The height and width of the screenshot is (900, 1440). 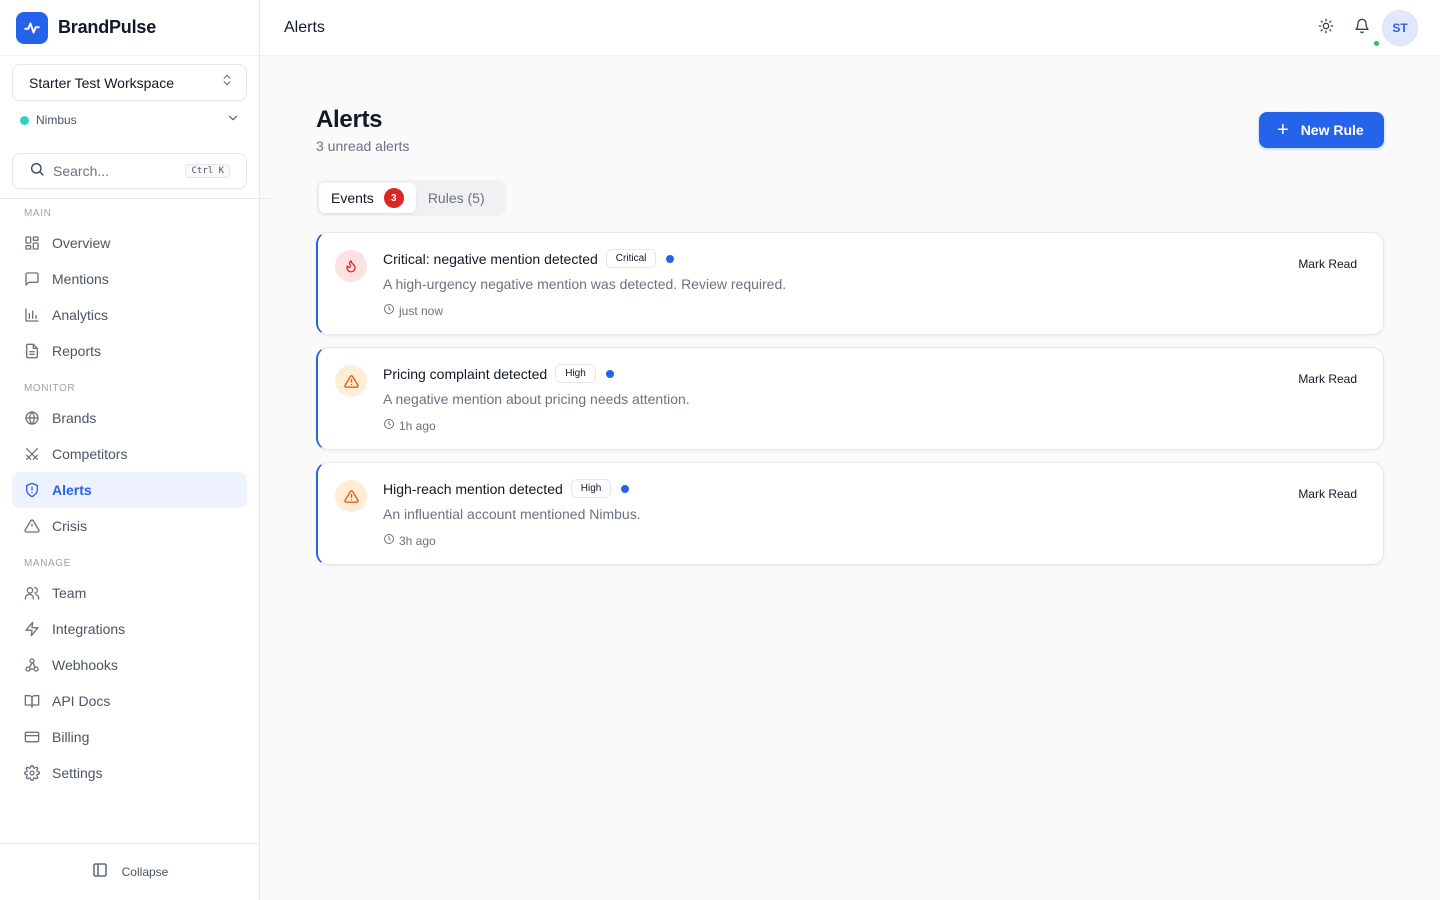 What do you see at coordinates (38, 213) in the screenshot?
I see `section-label-main: MAIN` at bounding box center [38, 213].